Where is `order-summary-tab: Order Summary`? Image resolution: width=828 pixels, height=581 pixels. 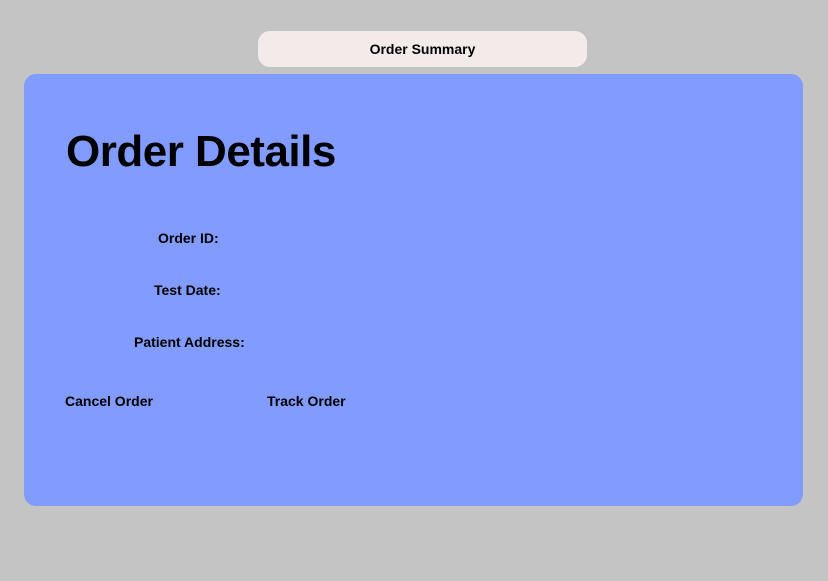
order-summary-tab: Order Summary is located at coordinates (422, 49).